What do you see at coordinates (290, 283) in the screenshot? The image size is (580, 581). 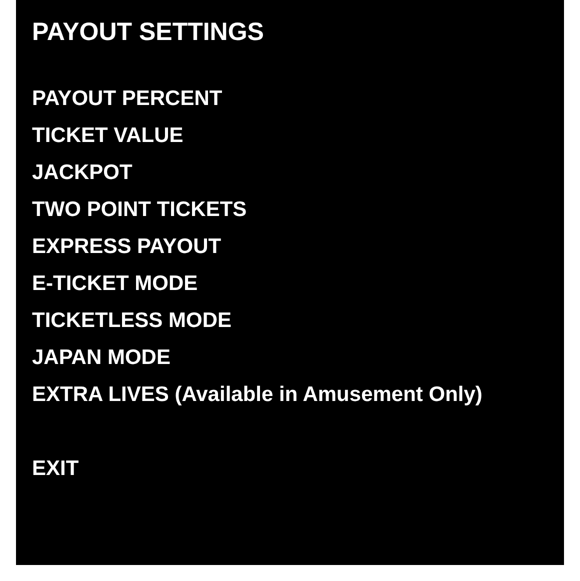 I see `menu-item: E-TICKET MODE` at bounding box center [290, 283].